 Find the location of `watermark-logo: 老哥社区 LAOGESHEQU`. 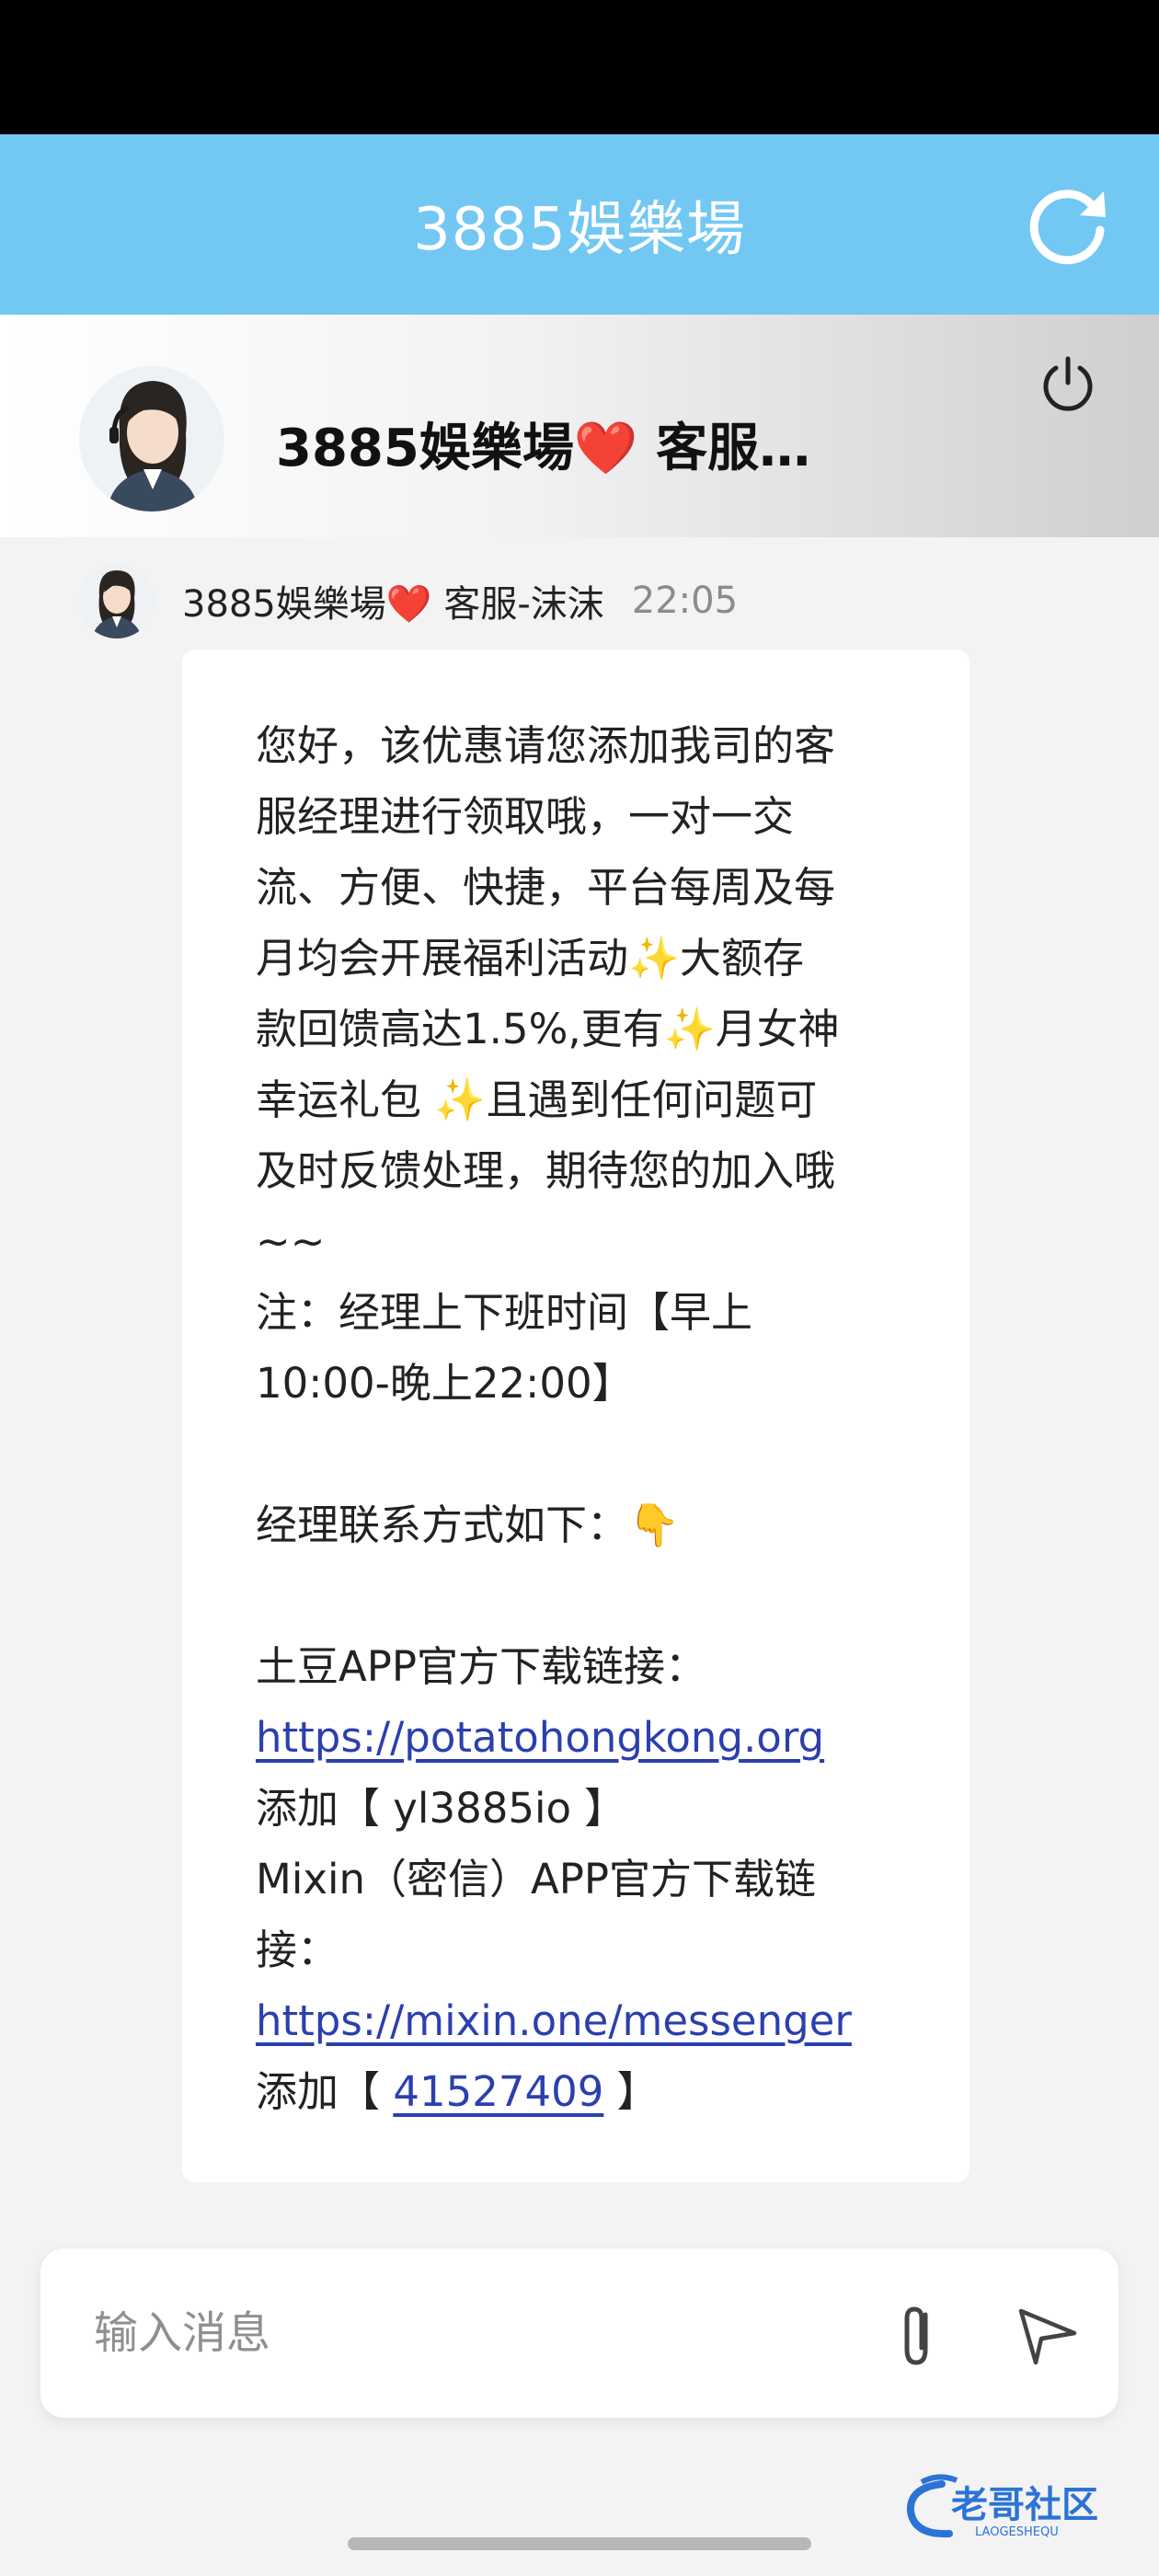

watermark-logo: 老哥社区 LAOGESHEQU is located at coordinates (1002, 2506).